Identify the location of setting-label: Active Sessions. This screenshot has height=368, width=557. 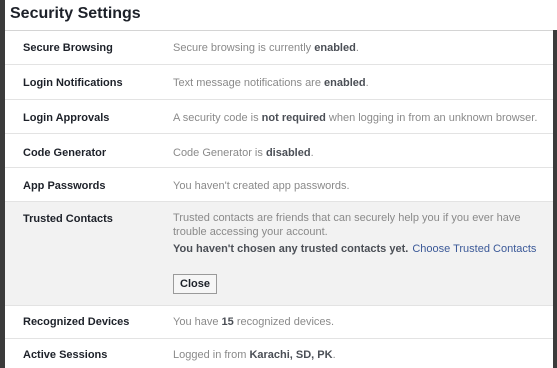
(65, 355).